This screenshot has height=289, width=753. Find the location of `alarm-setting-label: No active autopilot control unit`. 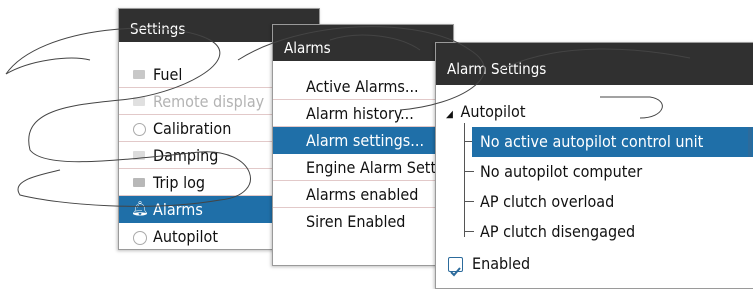

alarm-setting-label: No active autopilot control unit is located at coordinates (592, 141).